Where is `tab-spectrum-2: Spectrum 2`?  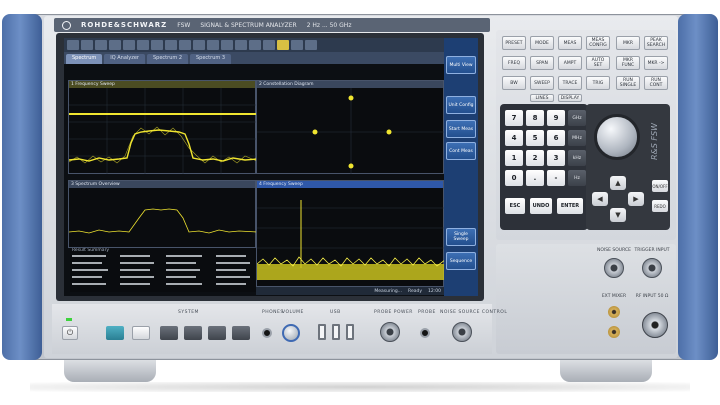
tab-spectrum-2: Spectrum 2 is located at coordinates (167, 59).